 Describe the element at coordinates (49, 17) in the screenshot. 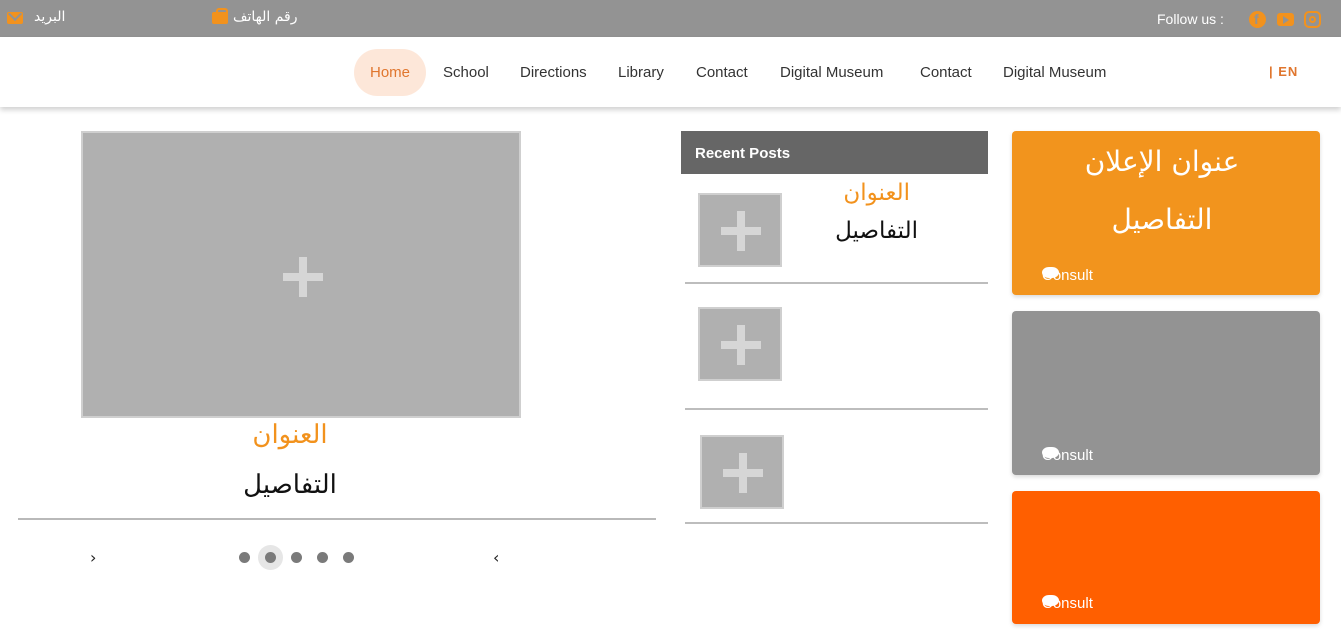

I see `mail-label: البريد` at that location.